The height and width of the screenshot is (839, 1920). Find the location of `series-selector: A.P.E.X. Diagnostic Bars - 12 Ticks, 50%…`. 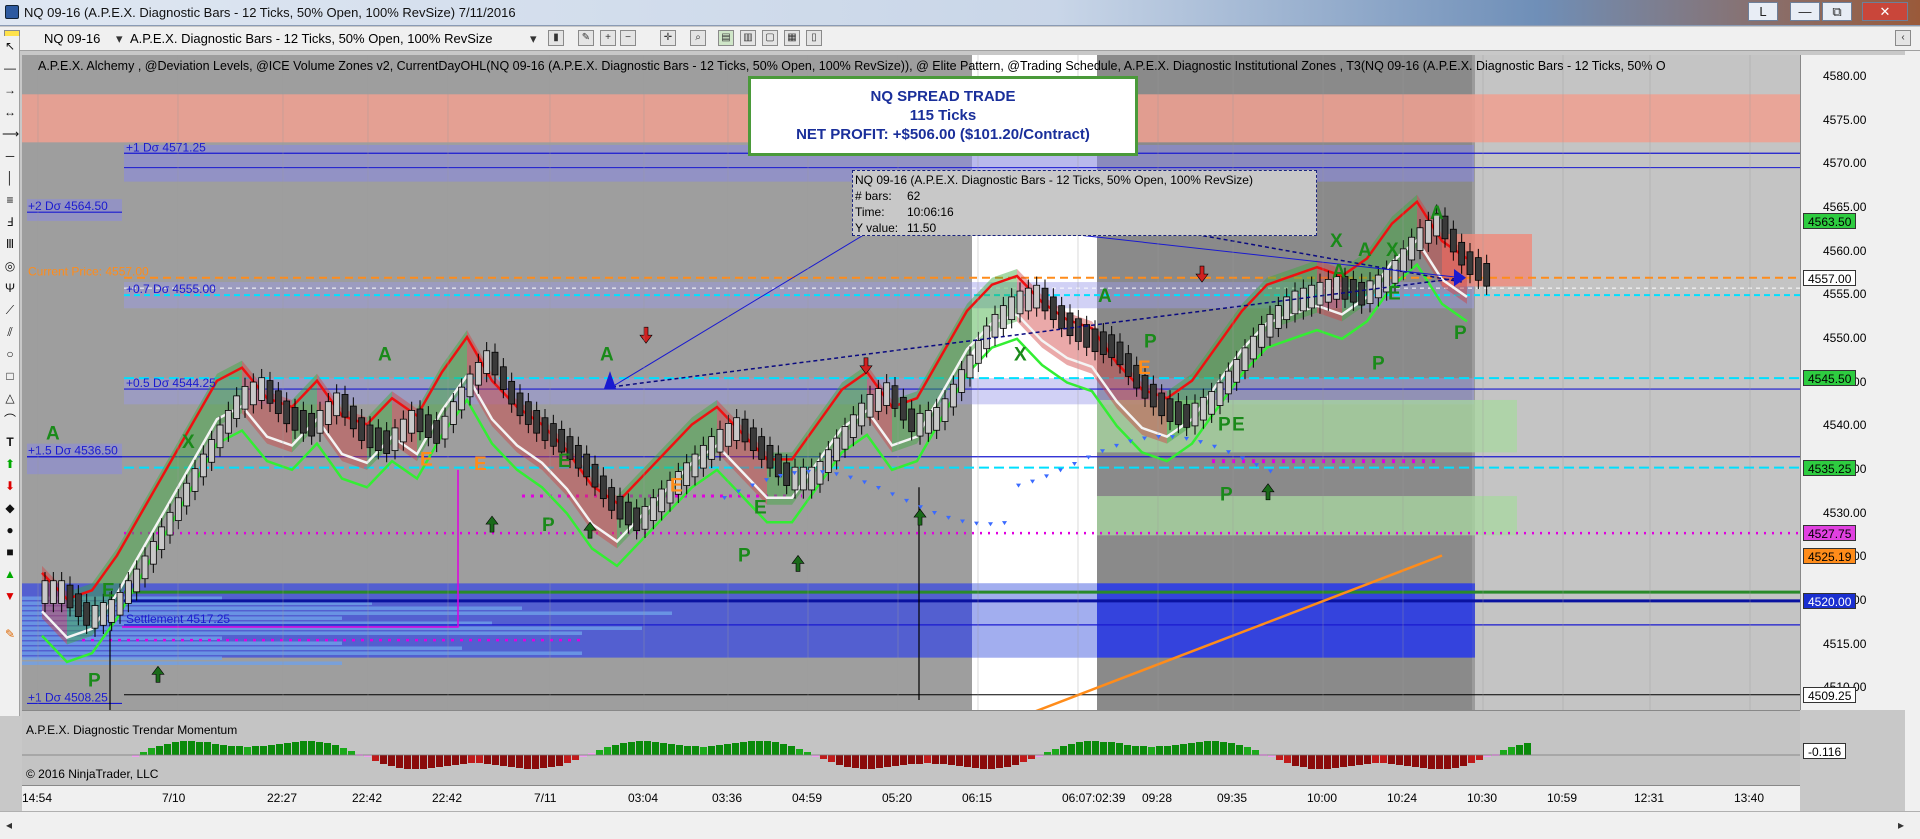

series-selector: A.P.E.X. Diagnostic Bars - 12 Ticks, 50%… is located at coordinates (311, 38).